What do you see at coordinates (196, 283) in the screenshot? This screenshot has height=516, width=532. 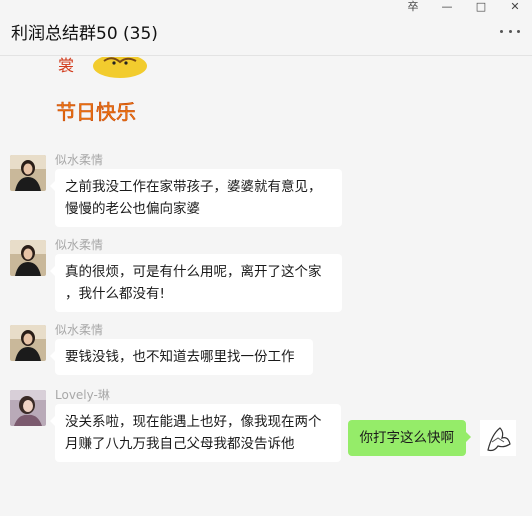 I see `message-bubble: 真的很烦，可是有什么用呢，离开了这个家 ，我什么都没有!` at bounding box center [196, 283].